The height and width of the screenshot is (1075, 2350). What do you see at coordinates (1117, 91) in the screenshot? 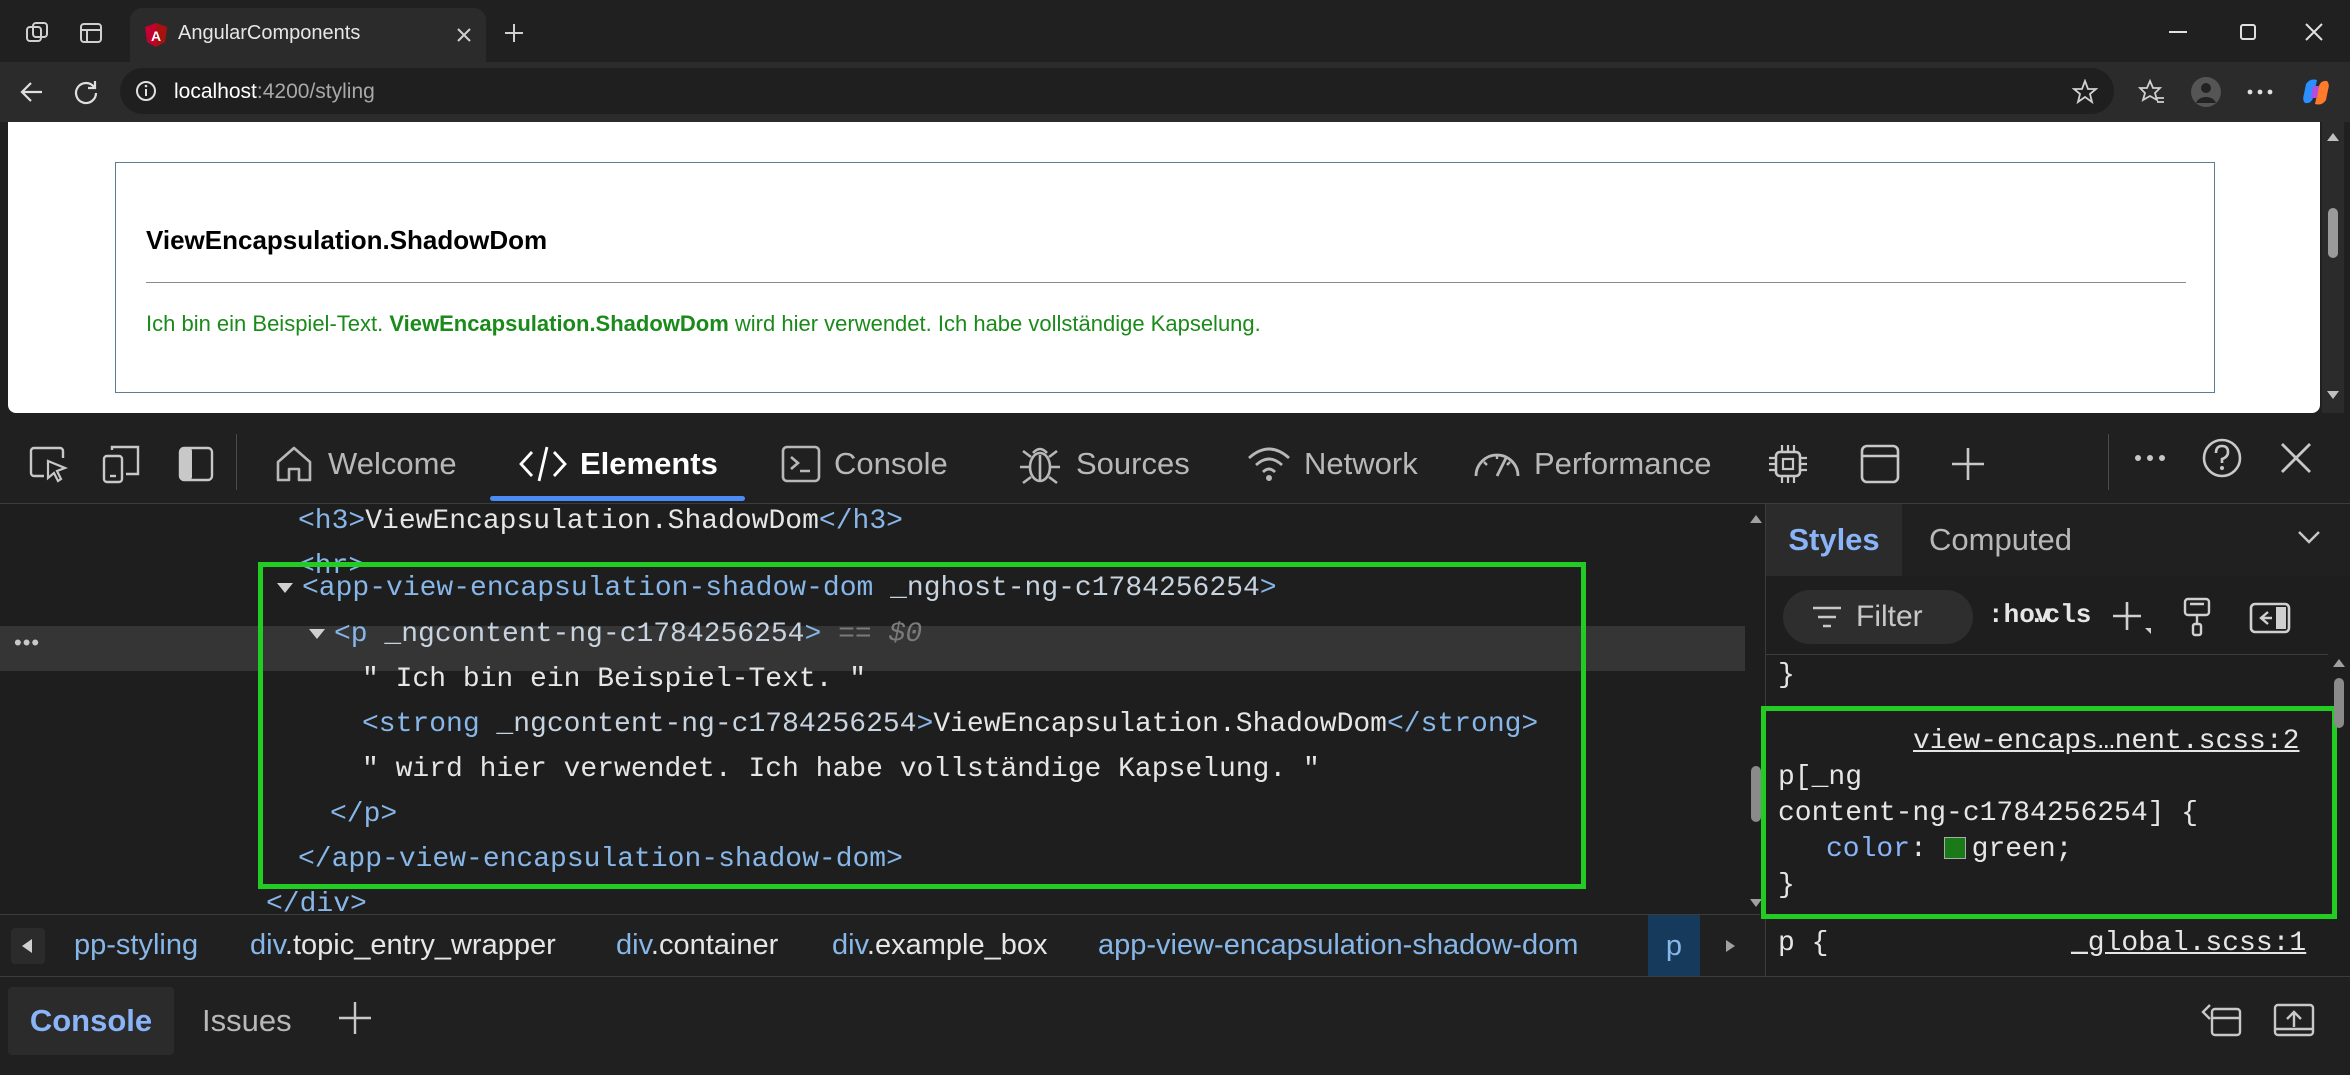
I see `url-bar: localhost:4200/styling` at bounding box center [1117, 91].